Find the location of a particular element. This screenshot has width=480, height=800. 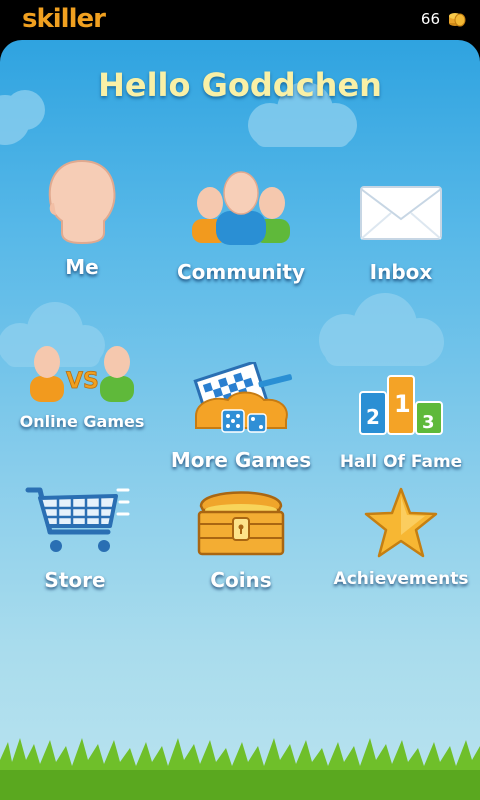

more-games-icon is located at coordinates (243, 397).